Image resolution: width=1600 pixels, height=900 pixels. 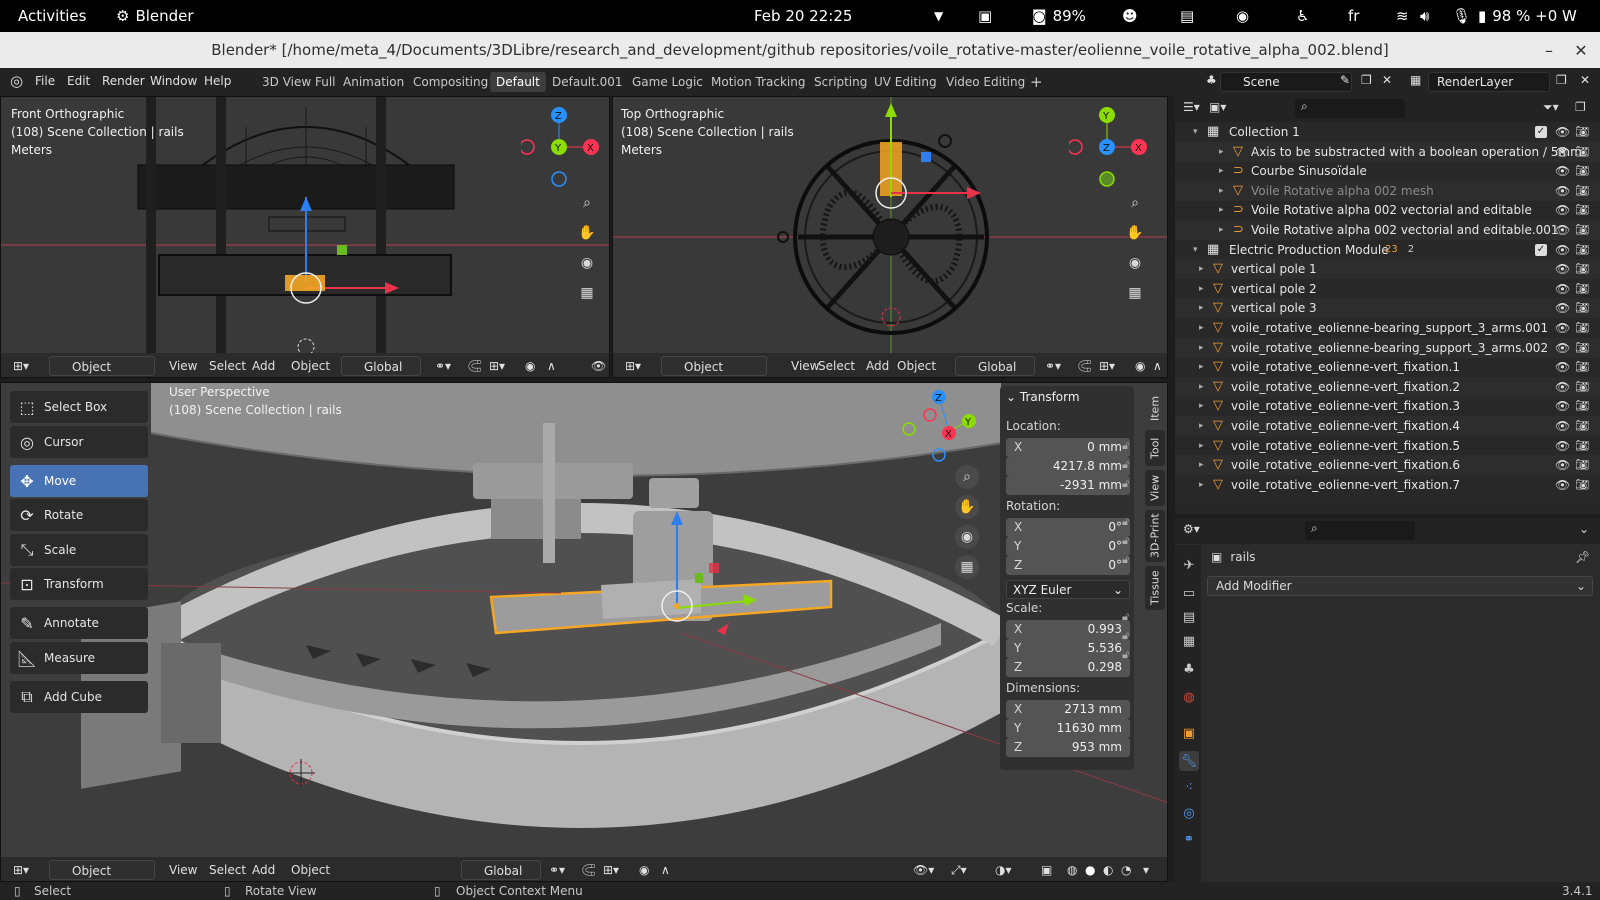 What do you see at coordinates (1387, 190) in the screenshot?
I see `outliner-row: ▸ ▽ Voile Rotative alpha 002 mesh 👁︎ 📷︎` at bounding box center [1387, 190].